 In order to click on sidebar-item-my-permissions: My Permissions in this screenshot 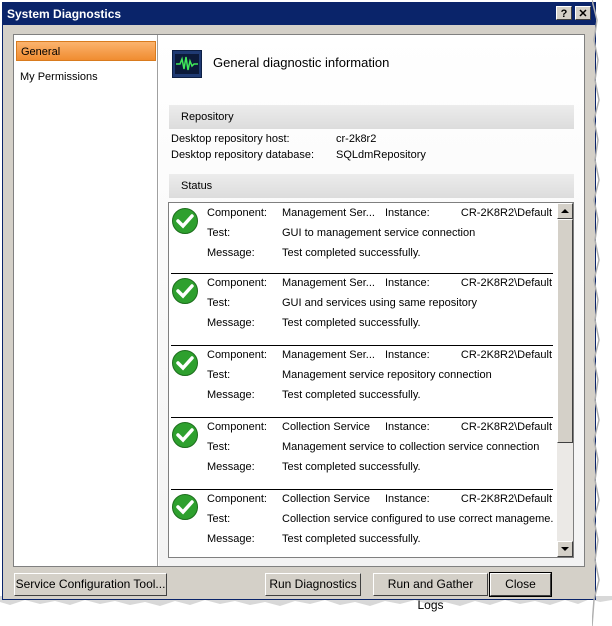, I will do `click(86, 77)`.